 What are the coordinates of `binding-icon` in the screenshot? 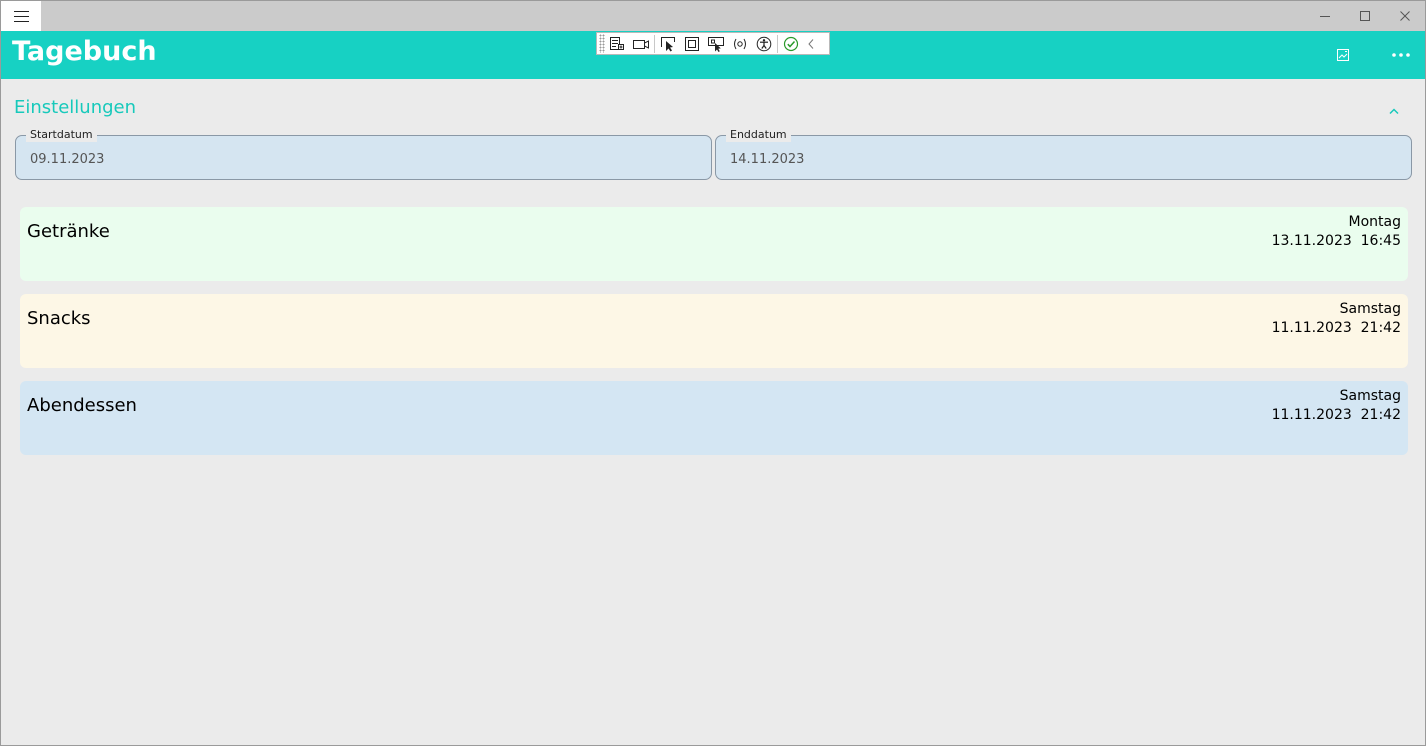 It's located at (740, 43).